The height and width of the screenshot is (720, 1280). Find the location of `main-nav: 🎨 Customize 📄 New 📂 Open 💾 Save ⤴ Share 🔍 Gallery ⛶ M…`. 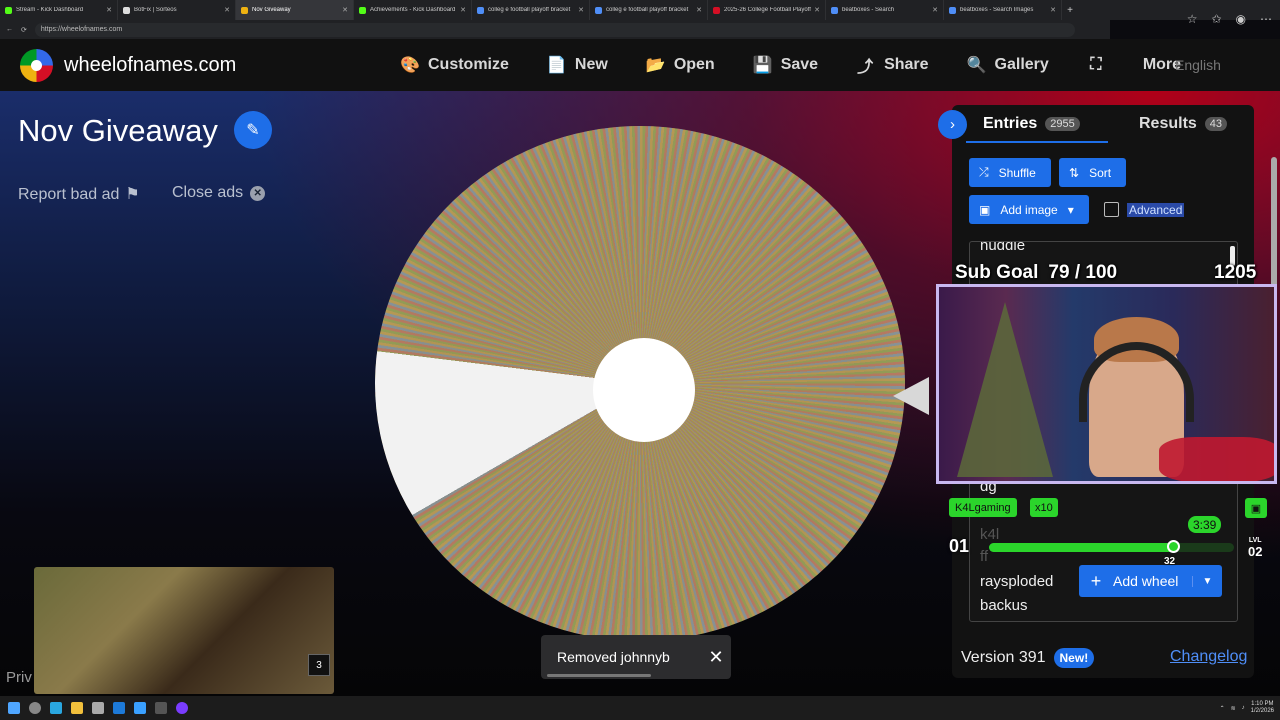

main-nav: 🎨 Customize 📄 New 📂 Open 💾 Save ⤴ Share 🔍 Gallery ⛶ M… is located at coordinates (809, 65).